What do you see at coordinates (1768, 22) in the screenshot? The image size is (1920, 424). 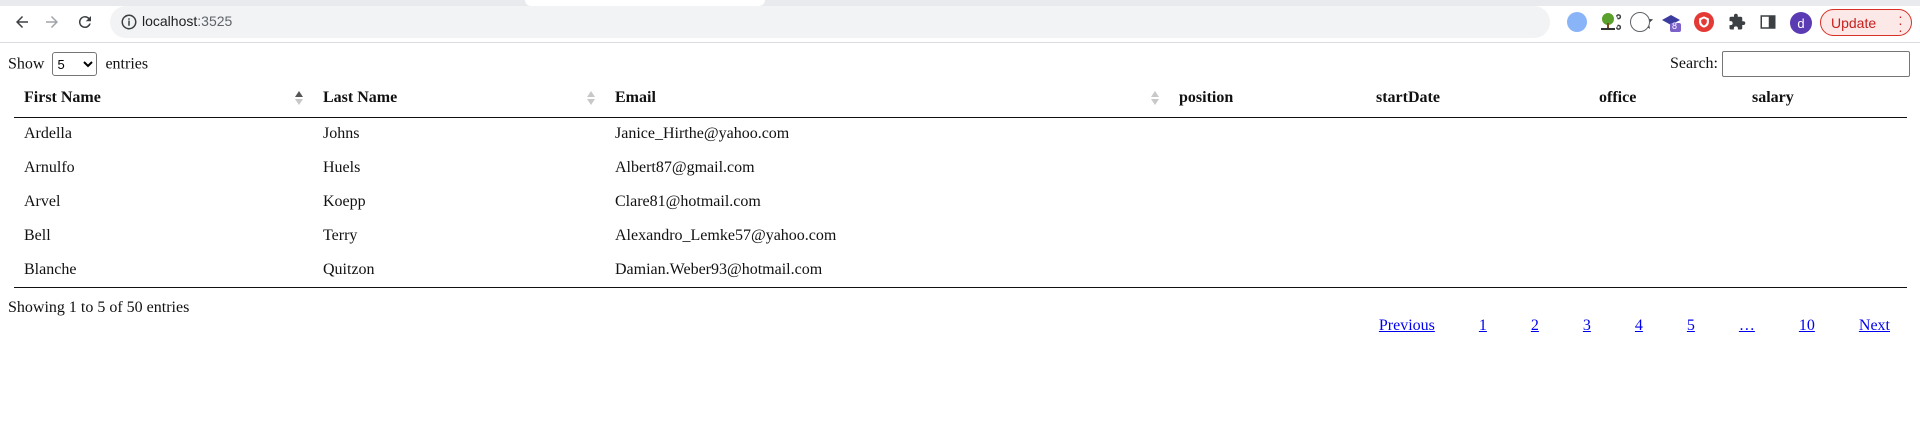 I see `side-panel-icon` at bounding box center [1768, 22].